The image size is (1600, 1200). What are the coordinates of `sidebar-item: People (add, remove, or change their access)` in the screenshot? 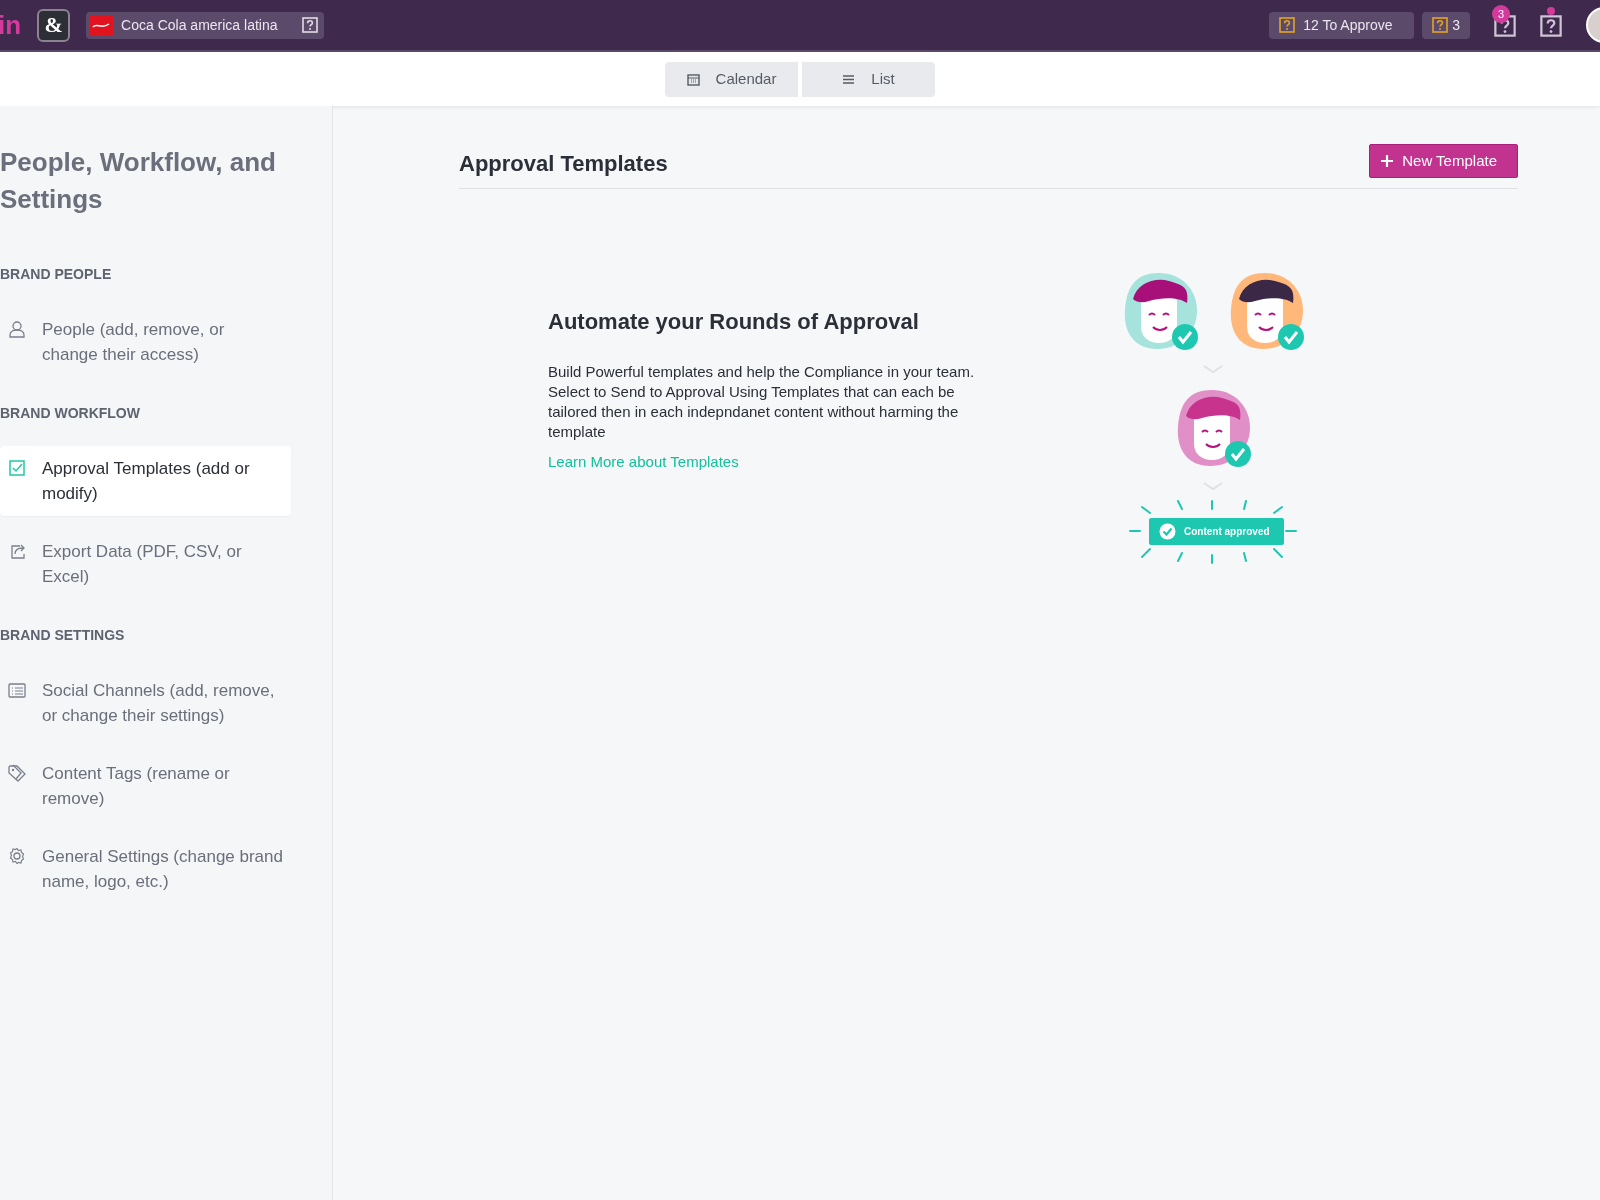 It's located at (145, 342).